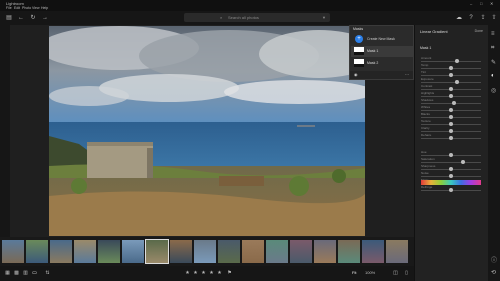 The image size is (500, 281). Describe the element at coordinates (382, 51) in the screenshot. I see `mask-item: Mask 1` at that location.